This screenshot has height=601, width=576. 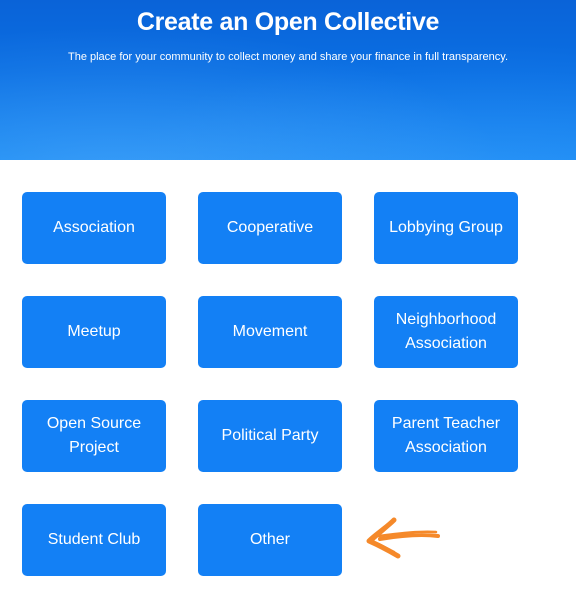 I want to click on category-button-lobbying-group: Lobbying Group, so click(x=446, y=228).